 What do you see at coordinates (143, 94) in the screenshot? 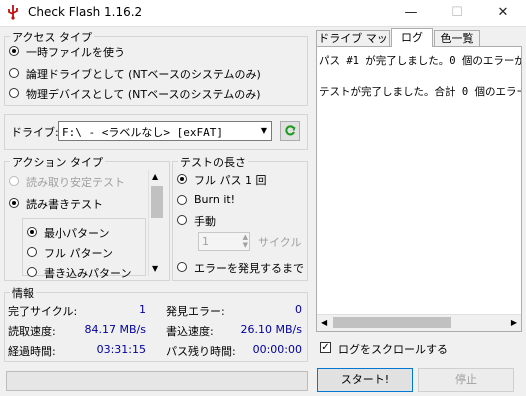
I see `physical-device-label: 物理デバイスとして (NTベースのシステムのみ)` at bounding box center [143, 94].